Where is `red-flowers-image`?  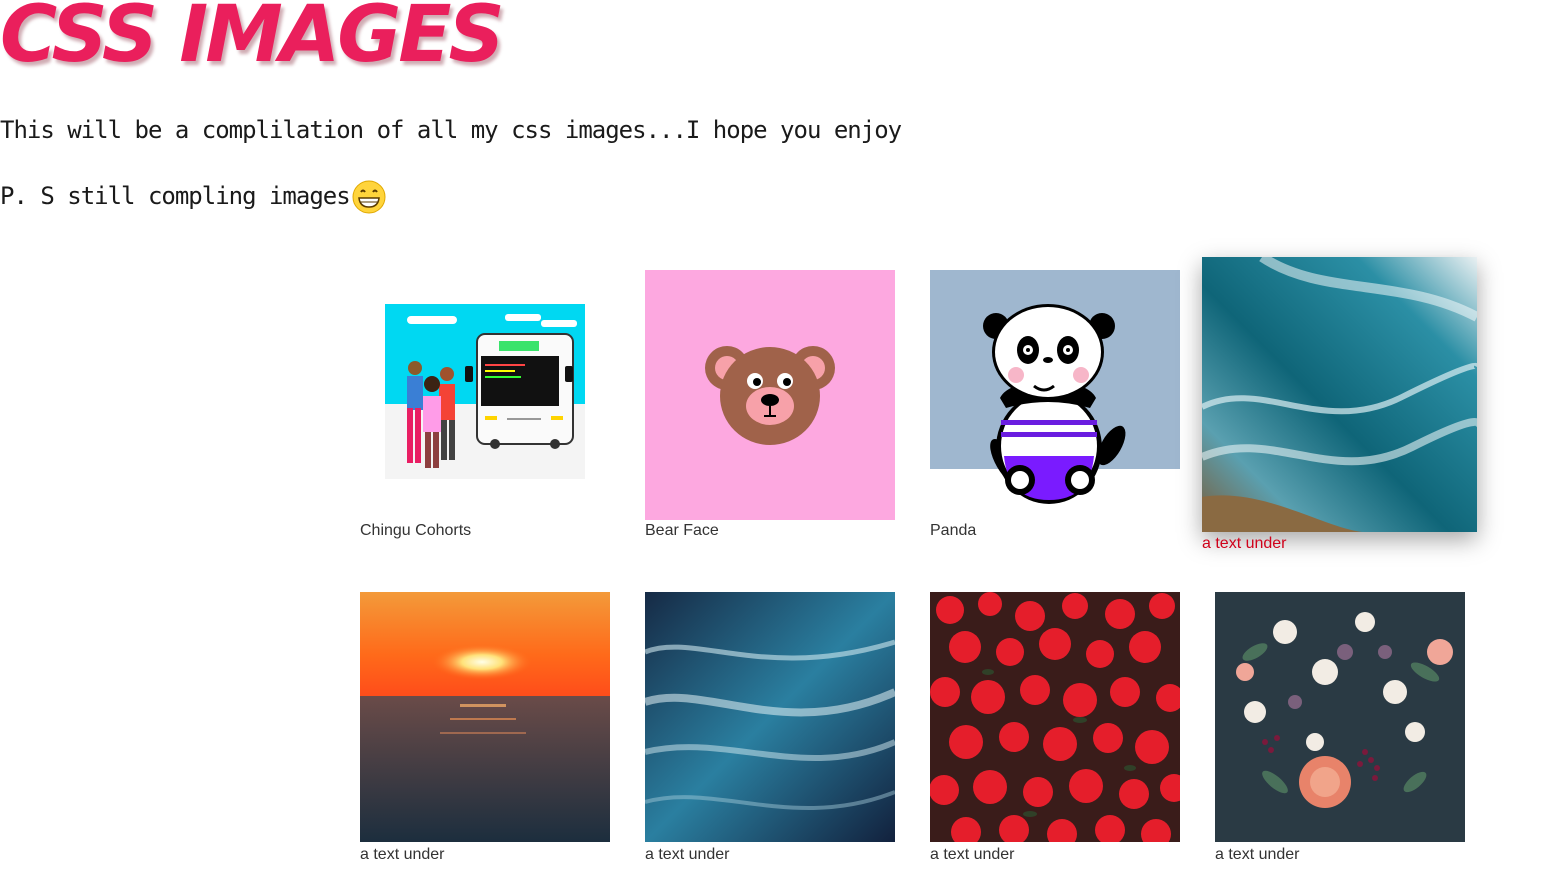 red-flowers-image is located at coordinates (1055, 717).